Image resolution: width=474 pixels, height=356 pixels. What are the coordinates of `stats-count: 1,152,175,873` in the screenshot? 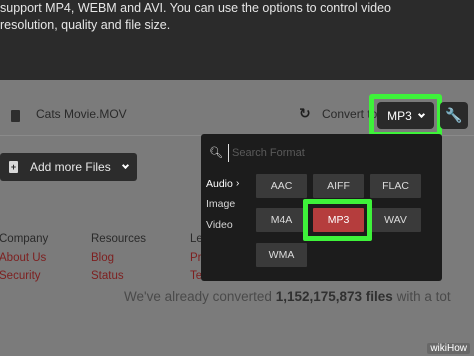 It's located at (319, 296).